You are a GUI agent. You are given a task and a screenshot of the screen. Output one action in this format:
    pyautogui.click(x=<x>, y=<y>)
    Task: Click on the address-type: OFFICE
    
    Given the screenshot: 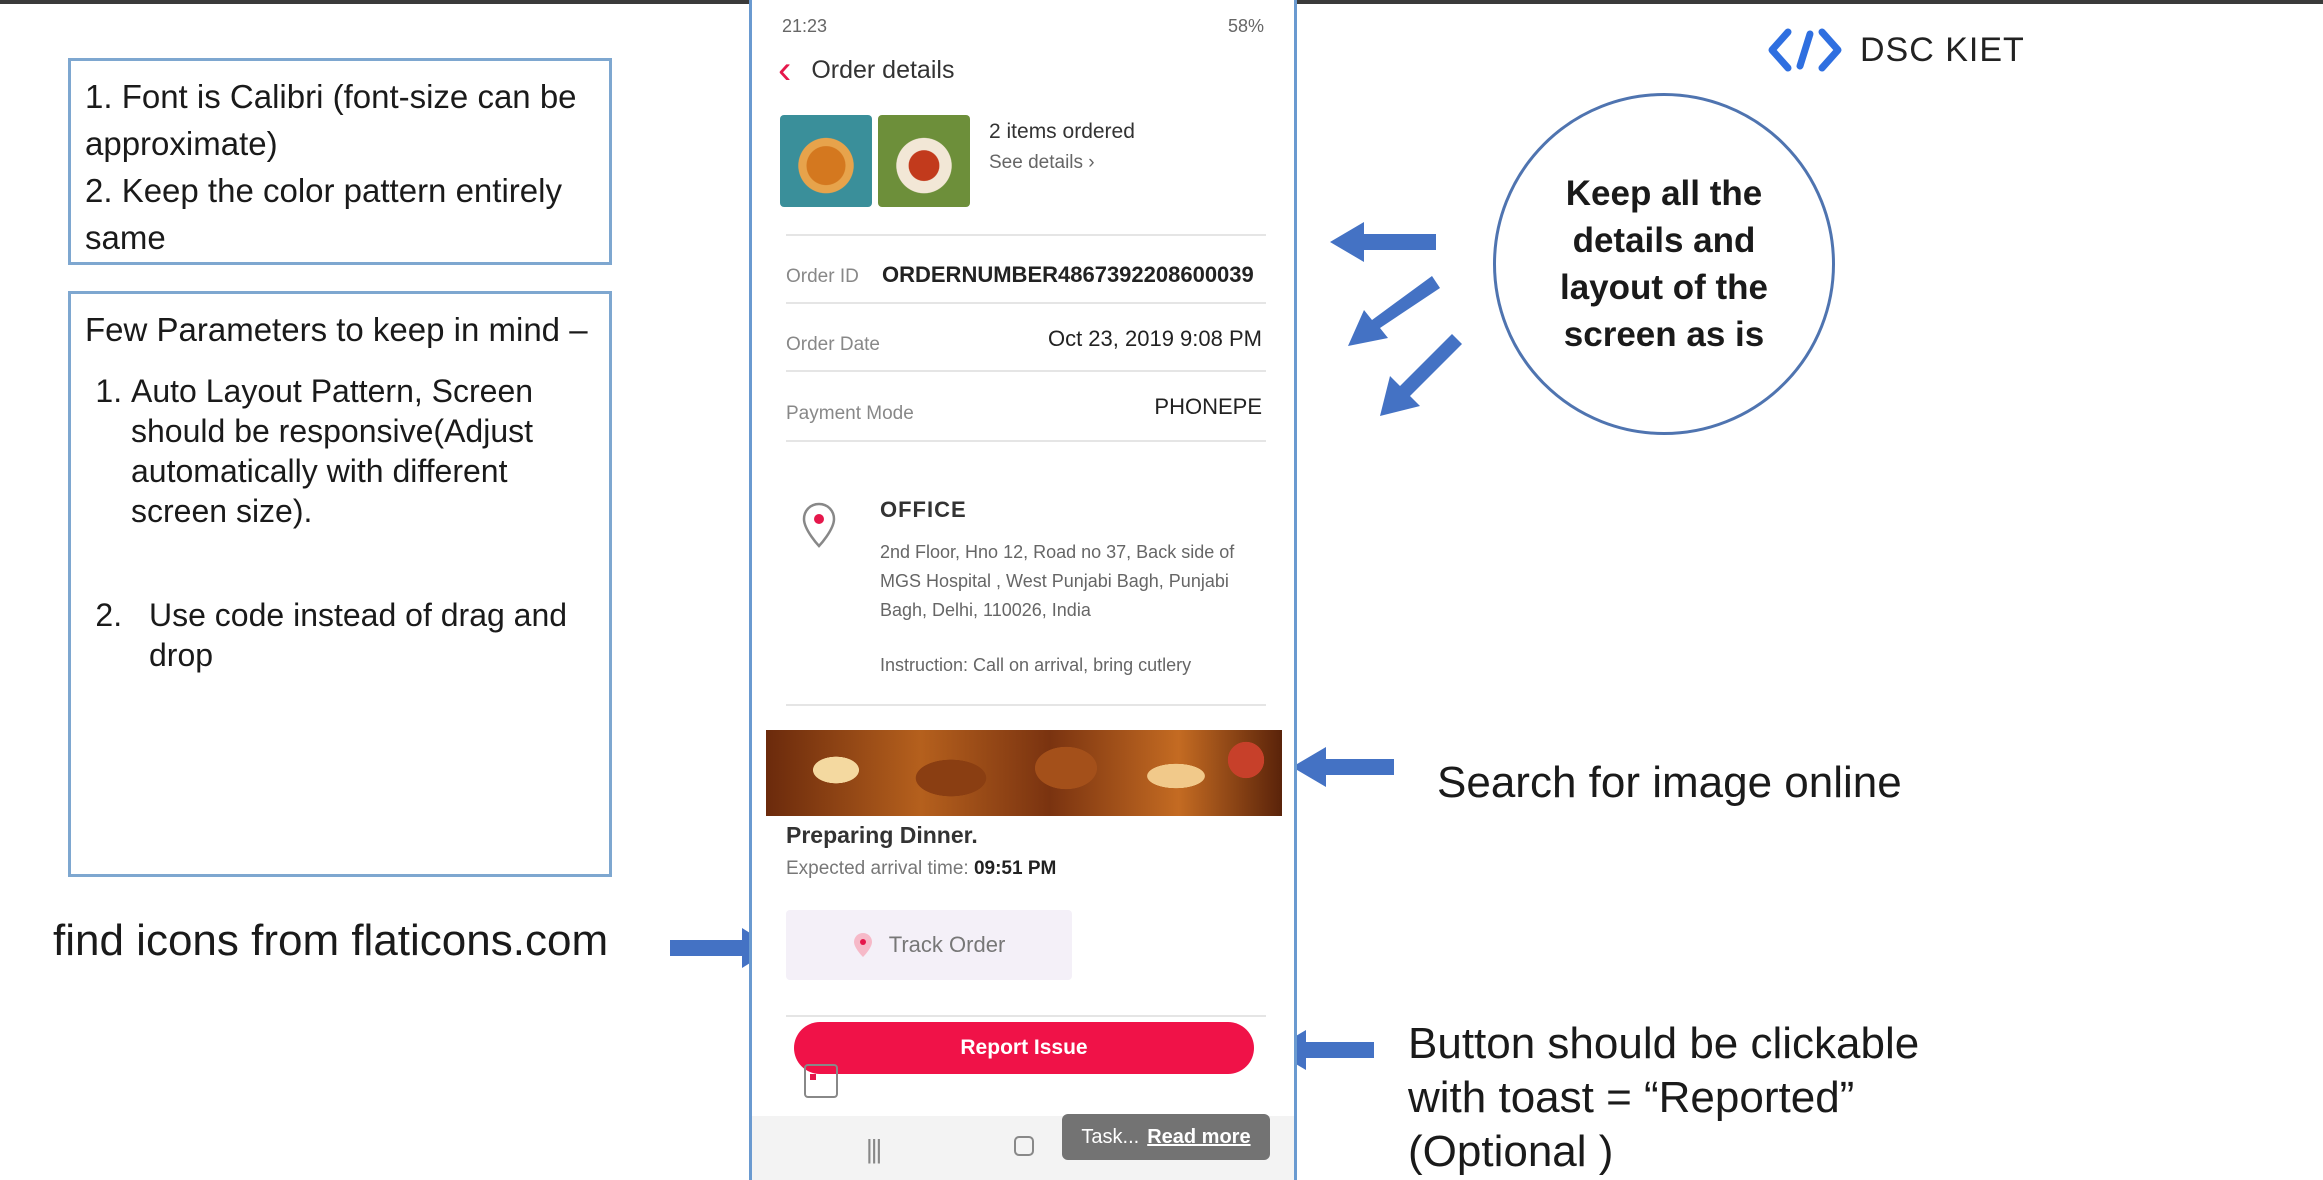 What is the action you would take?
    pyautogui.click(x=923, y=509)
    